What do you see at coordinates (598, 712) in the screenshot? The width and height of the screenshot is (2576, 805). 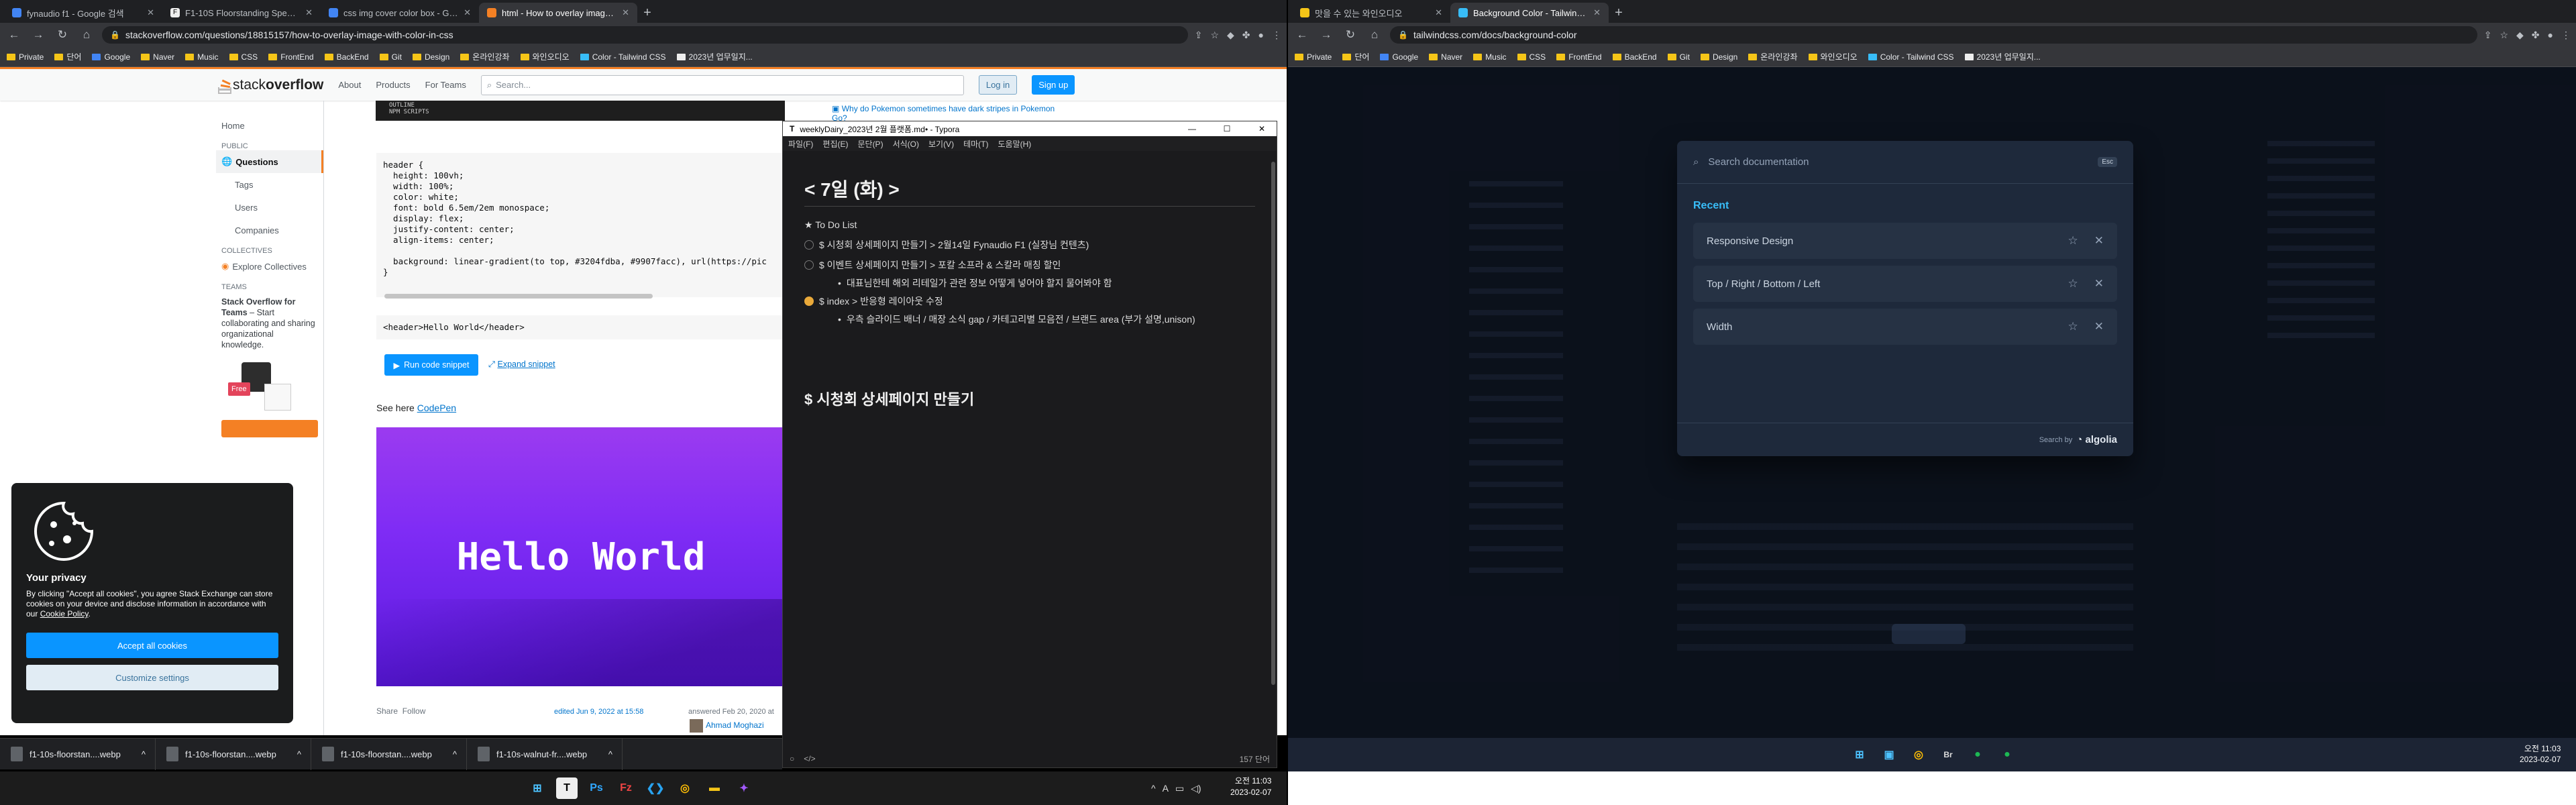 I see `edited-info: edited Jun 9, 2022 at 15:58` at bounding box center [598, 712].